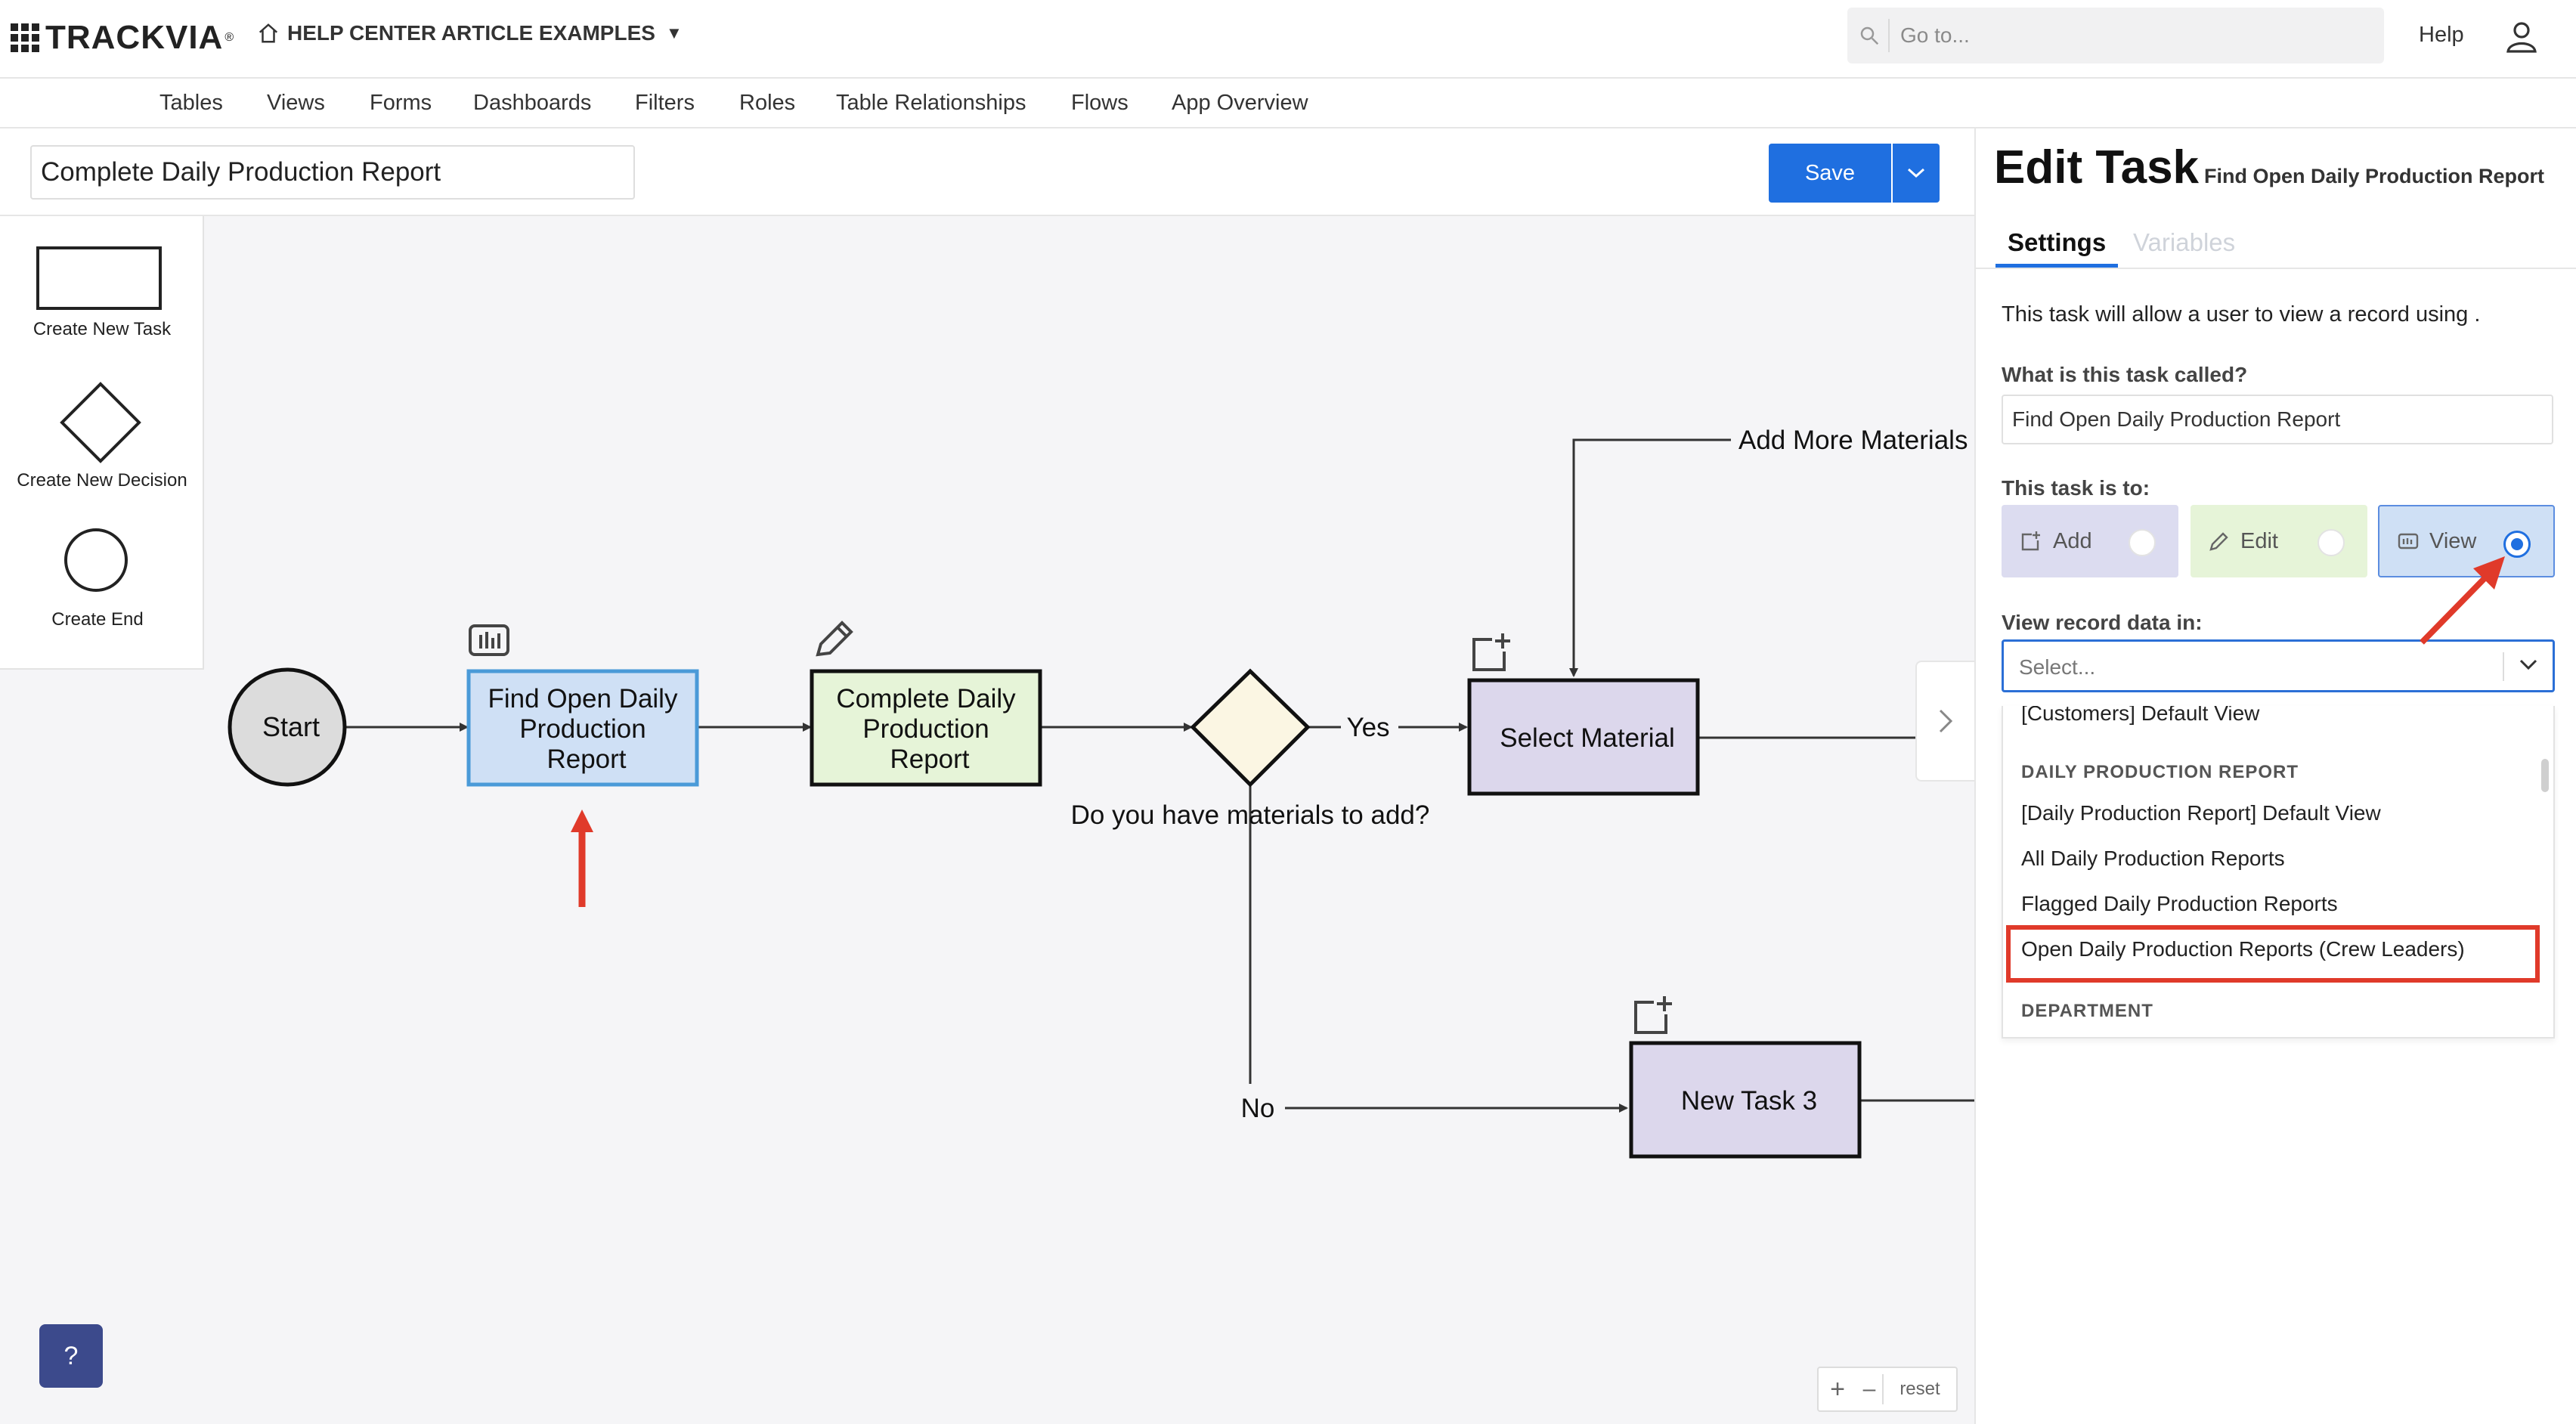  Describe the element at coordinates (2057, 248) in the screenshot. I see `tab-settings: Settings` at that location.